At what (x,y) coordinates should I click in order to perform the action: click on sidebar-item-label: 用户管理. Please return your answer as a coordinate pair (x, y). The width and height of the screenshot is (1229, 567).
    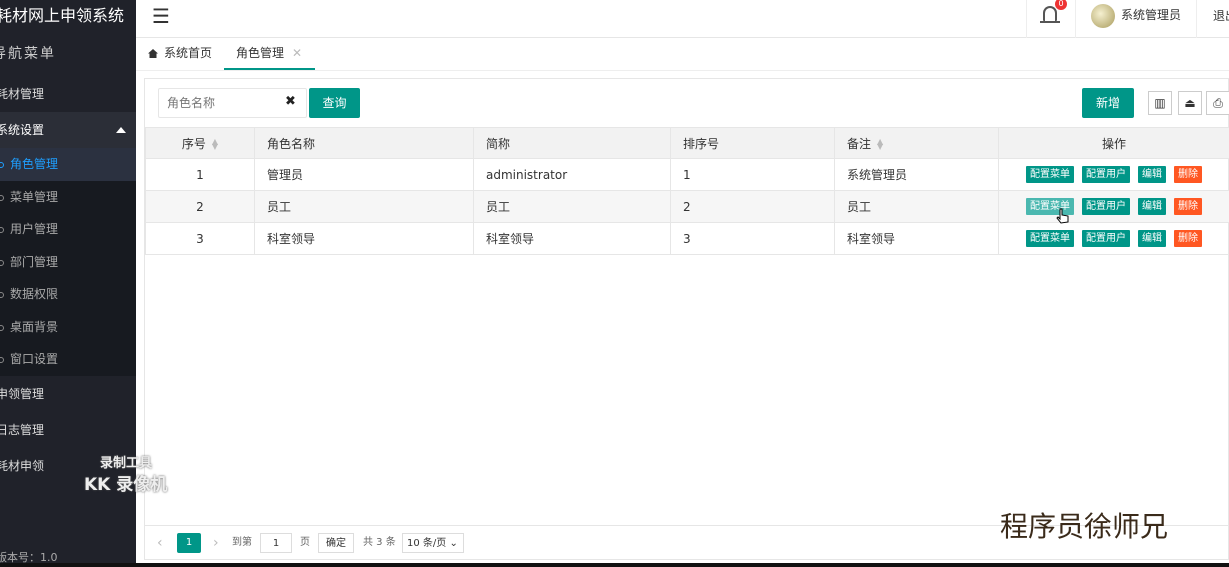
    Looking at the image, I should click on (34, 229).